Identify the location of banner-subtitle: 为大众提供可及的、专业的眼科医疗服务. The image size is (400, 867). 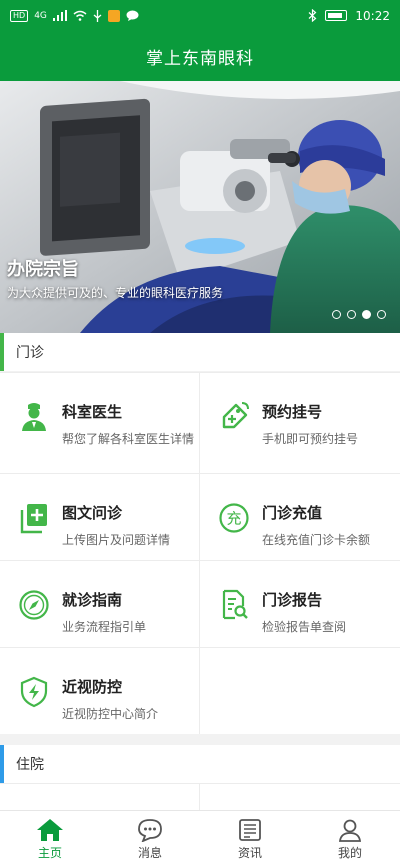
(115, 293).